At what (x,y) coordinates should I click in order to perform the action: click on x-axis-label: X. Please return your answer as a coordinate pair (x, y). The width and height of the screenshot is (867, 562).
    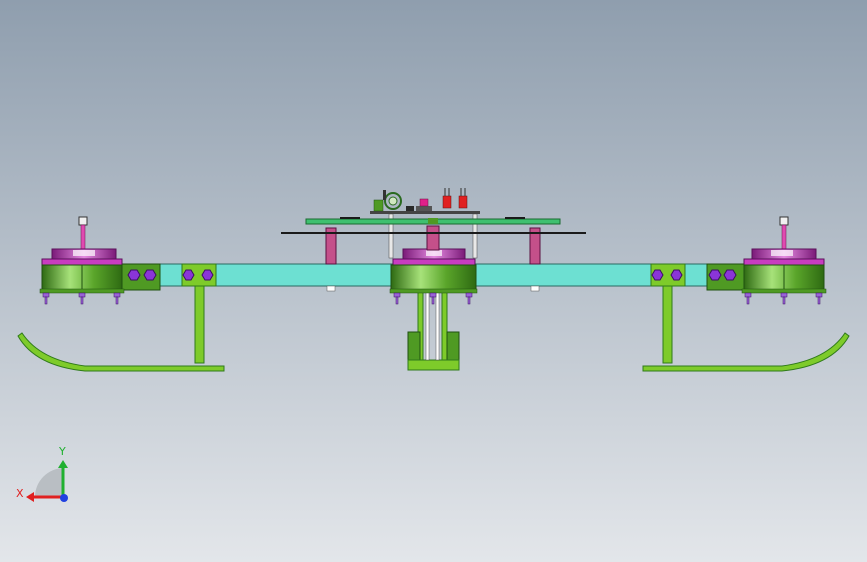
    Looking at the image, I should click on (20, 493).